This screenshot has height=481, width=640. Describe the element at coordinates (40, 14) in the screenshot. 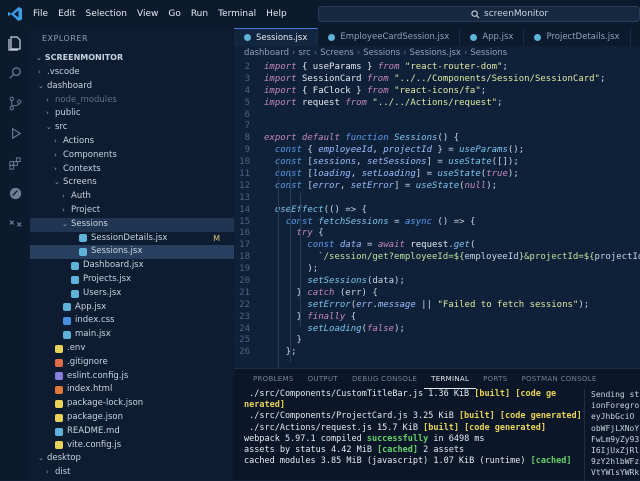

I see `menu-file: File` at that location.